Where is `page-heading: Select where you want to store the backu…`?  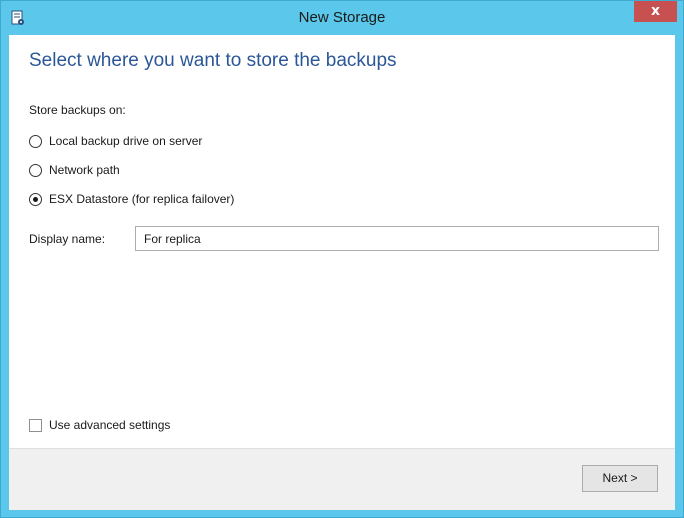
page-heading: Select where you want to store the backu… is located at coordinates (213, 60).